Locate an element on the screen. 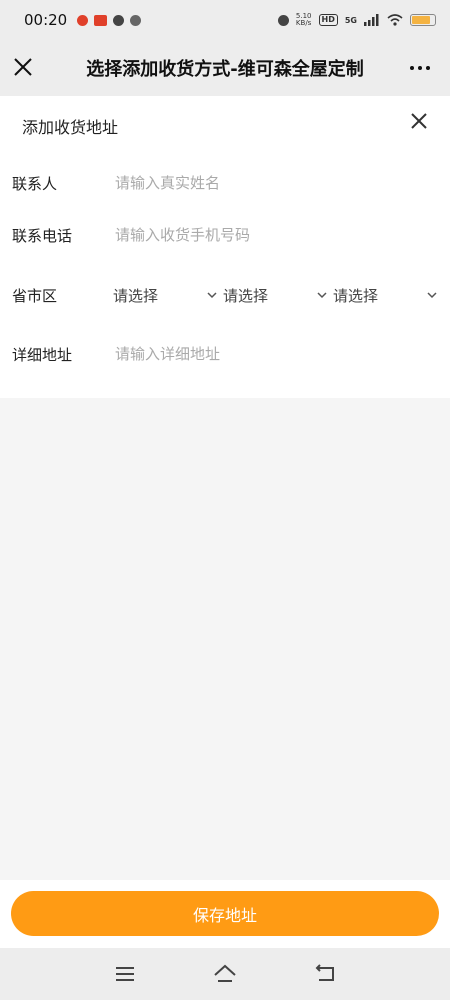  form-close-icon is located at coordinates (419, 121).